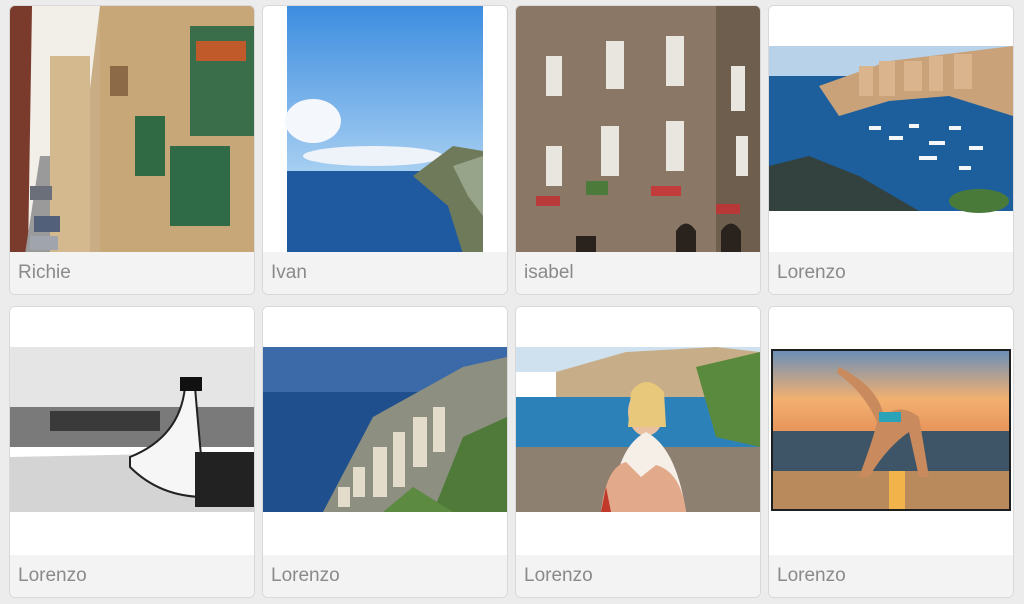  Describe the element at coordinates (385, 273) in the screenshot. I see `author-name: Ivan` at that location.